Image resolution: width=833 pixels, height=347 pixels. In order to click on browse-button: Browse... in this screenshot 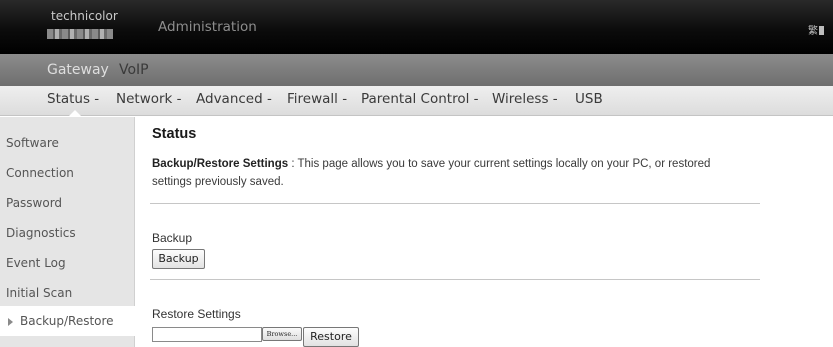, I will do `click(282, 334)`.